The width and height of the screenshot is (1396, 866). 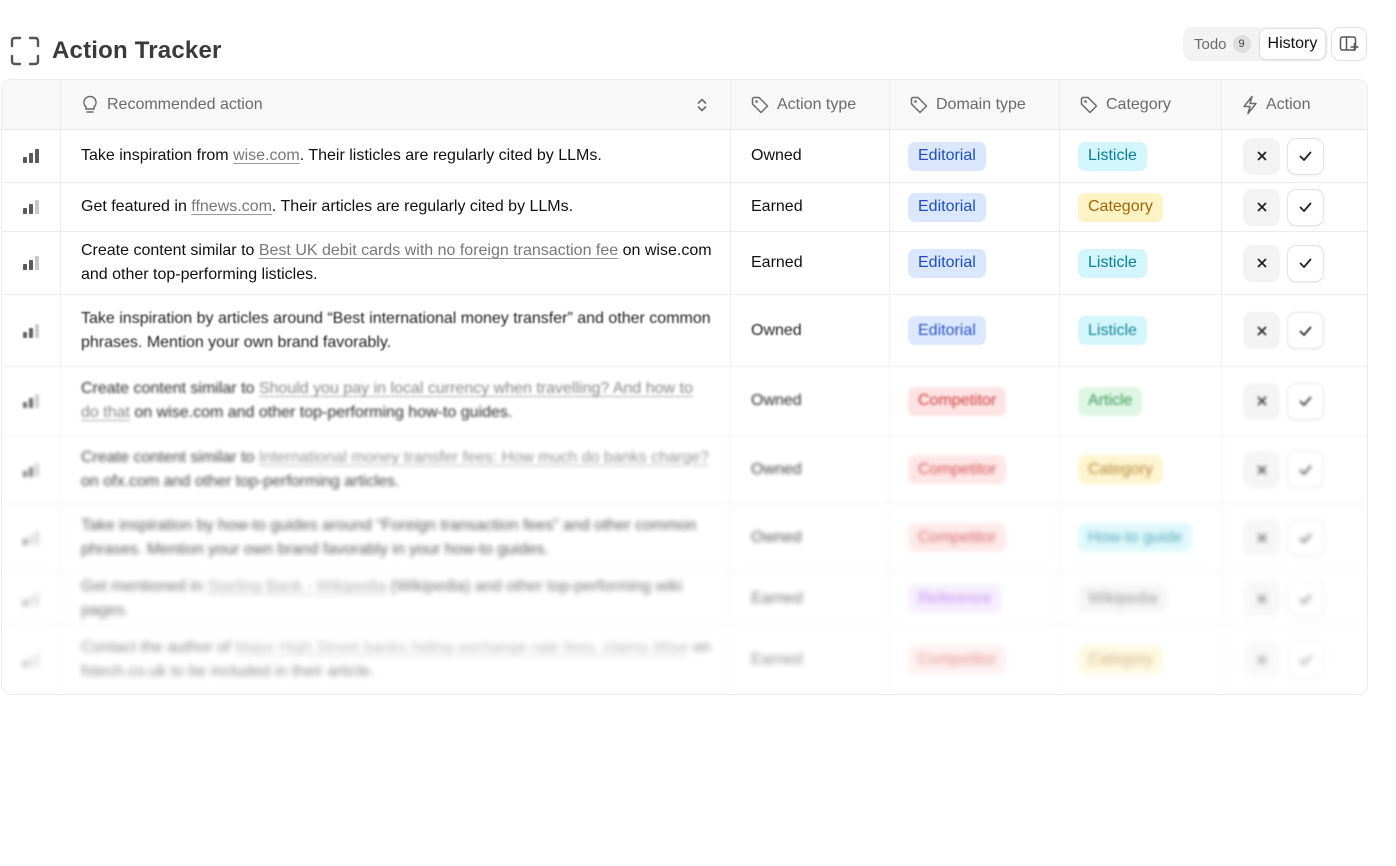 What do you see at coordinates (776, 469) in the screenshot?
I see `action-type-value: Owned` at bounding box center [776, 469].